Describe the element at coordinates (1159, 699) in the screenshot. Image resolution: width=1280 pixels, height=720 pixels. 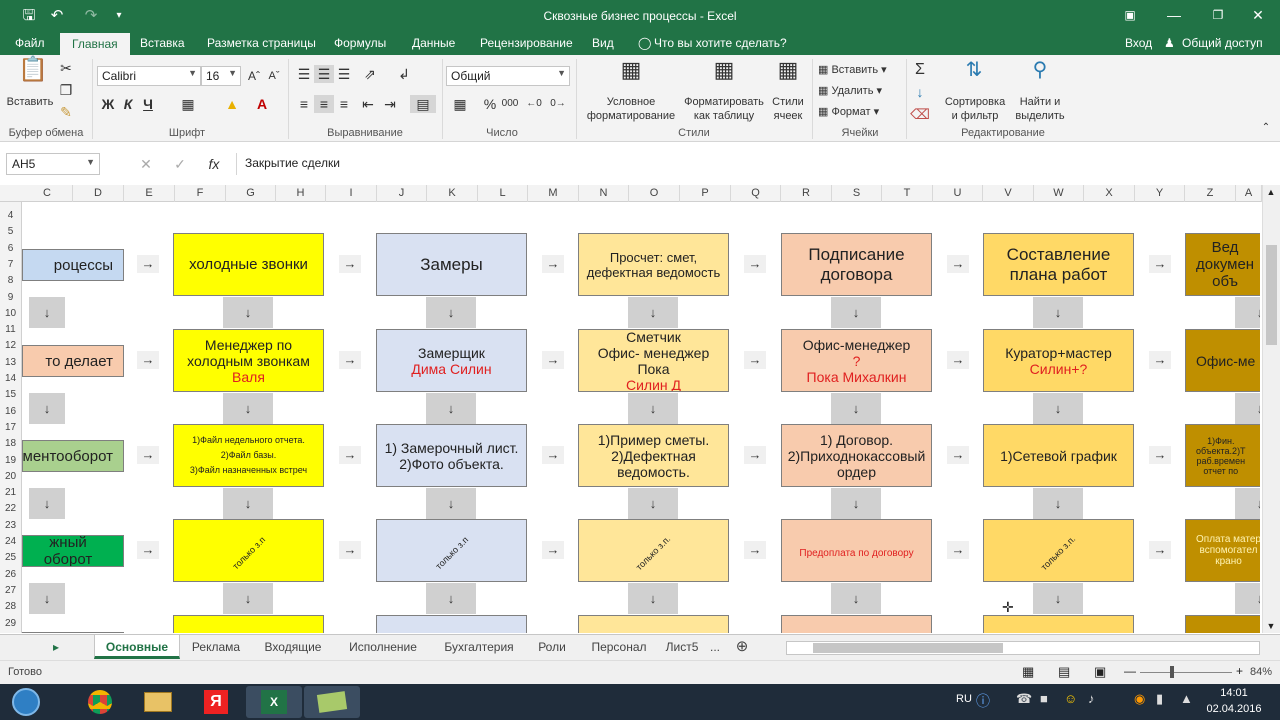
I see `battery-icon: ▮` at that location.